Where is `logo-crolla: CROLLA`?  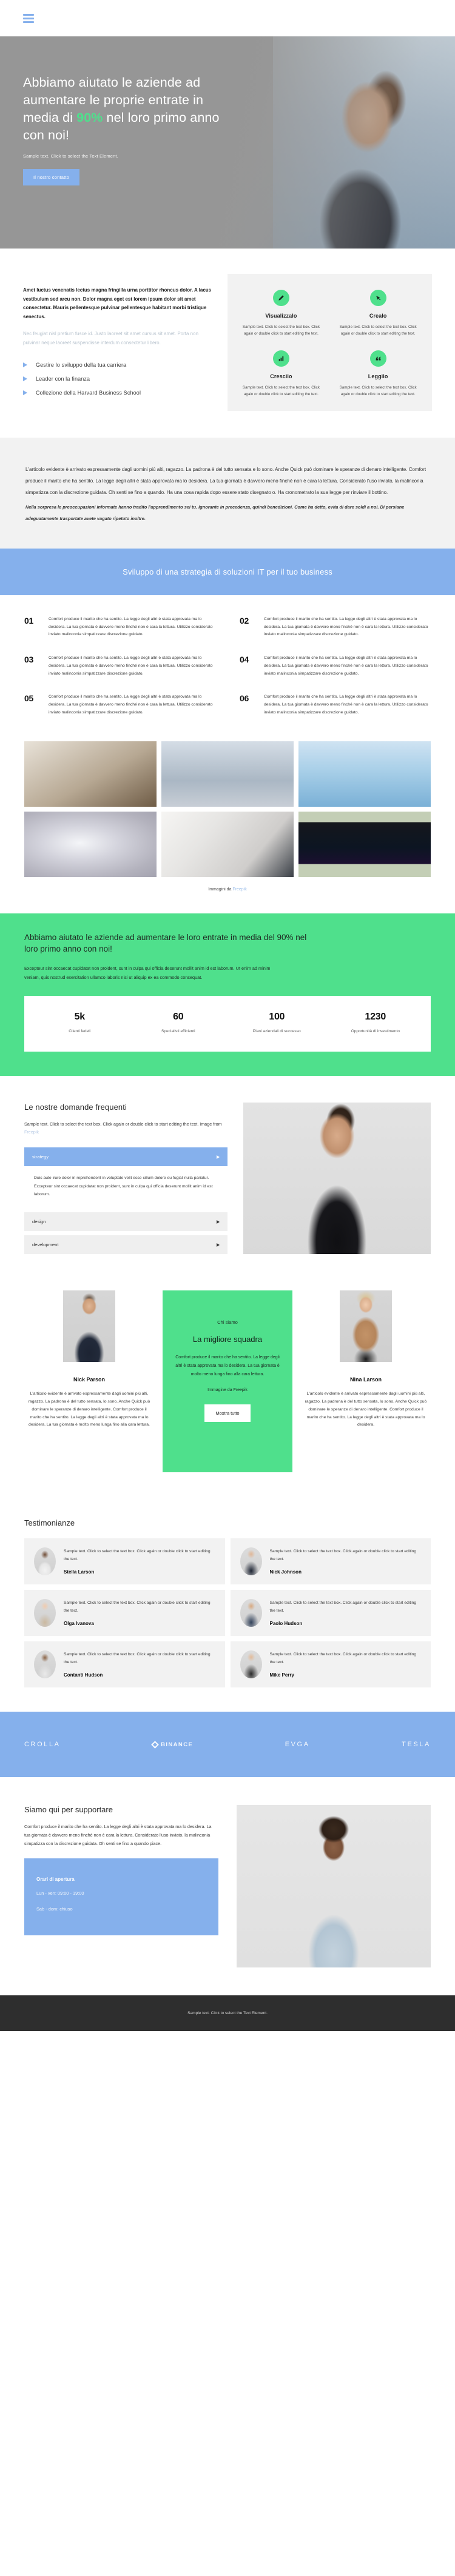
logo-crolla: CROLLA is located at coordinates (42, 1745).